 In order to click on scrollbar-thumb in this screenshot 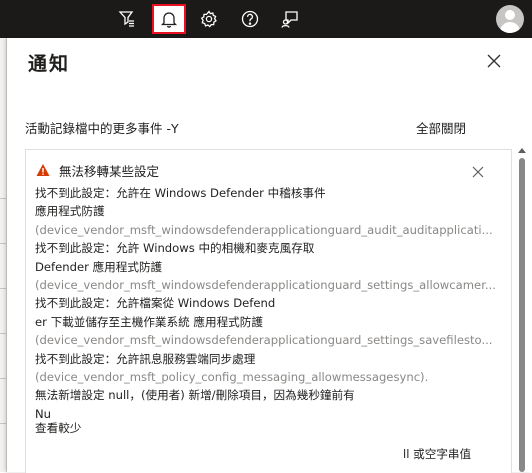, I will do `click(522, 315)`.